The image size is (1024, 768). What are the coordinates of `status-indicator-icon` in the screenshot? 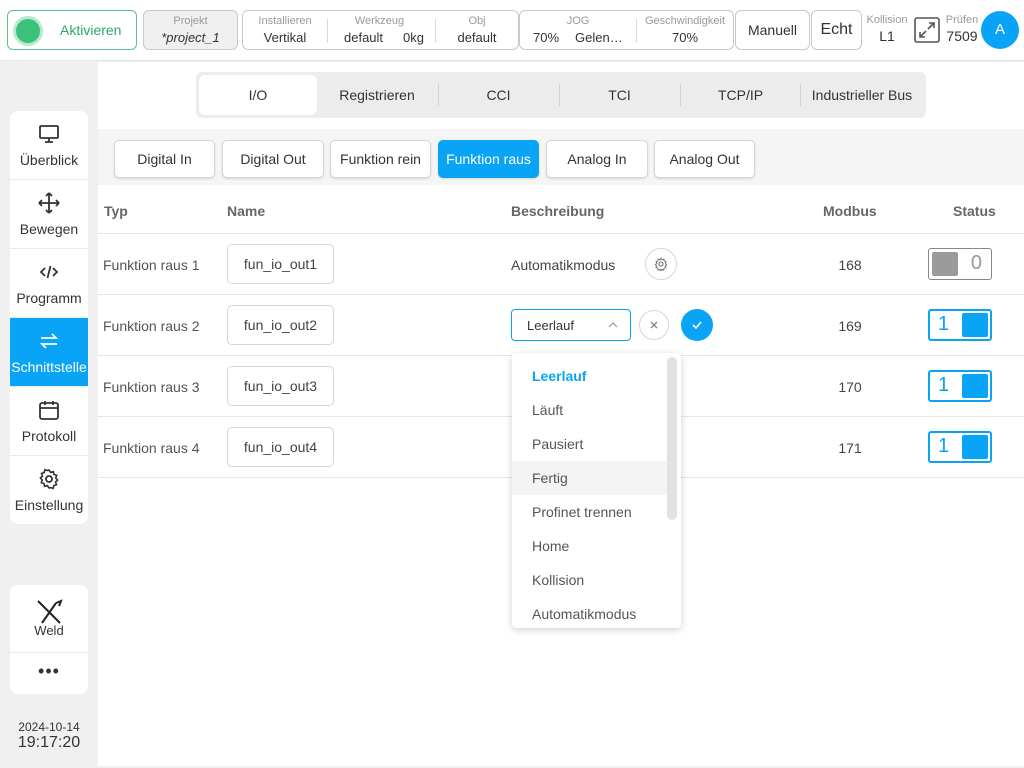 It's located at (28, 31).